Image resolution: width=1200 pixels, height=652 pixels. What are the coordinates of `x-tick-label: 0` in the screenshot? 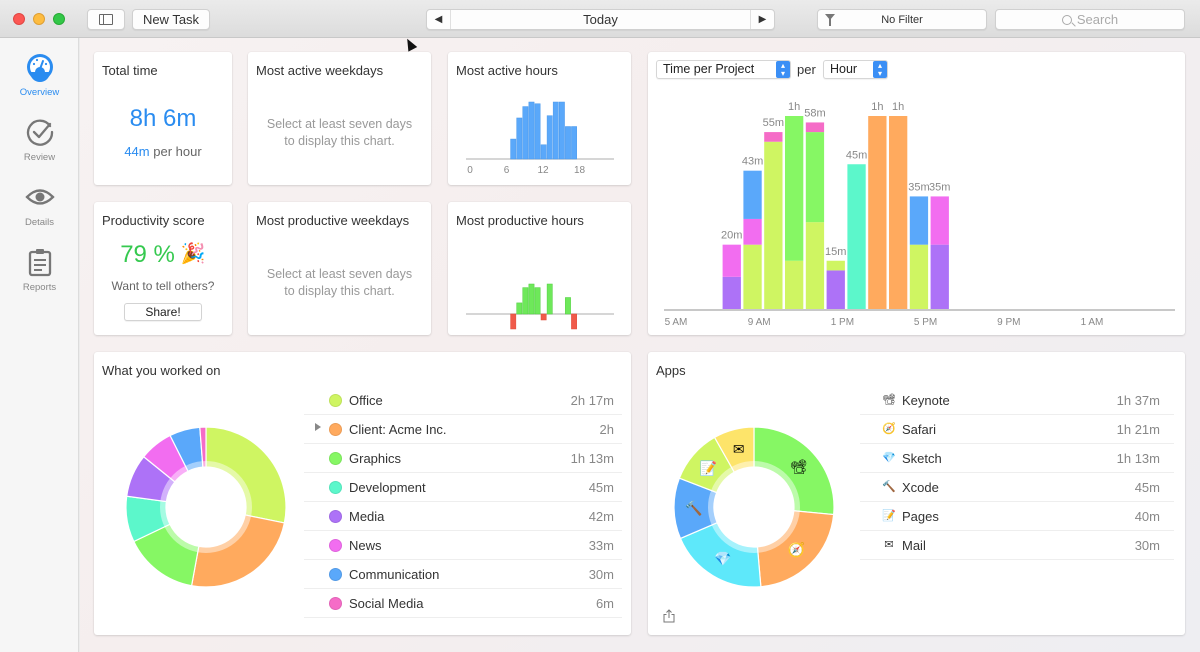 It's located at (470, 170).